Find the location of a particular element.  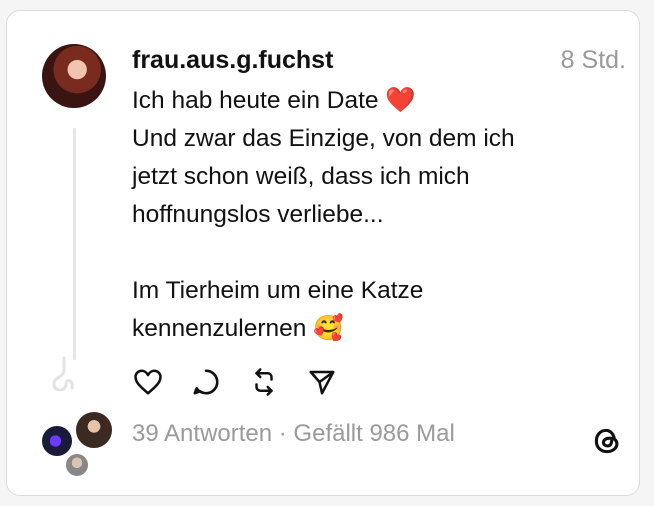

comment-icon is located at coordinates (206, 382).